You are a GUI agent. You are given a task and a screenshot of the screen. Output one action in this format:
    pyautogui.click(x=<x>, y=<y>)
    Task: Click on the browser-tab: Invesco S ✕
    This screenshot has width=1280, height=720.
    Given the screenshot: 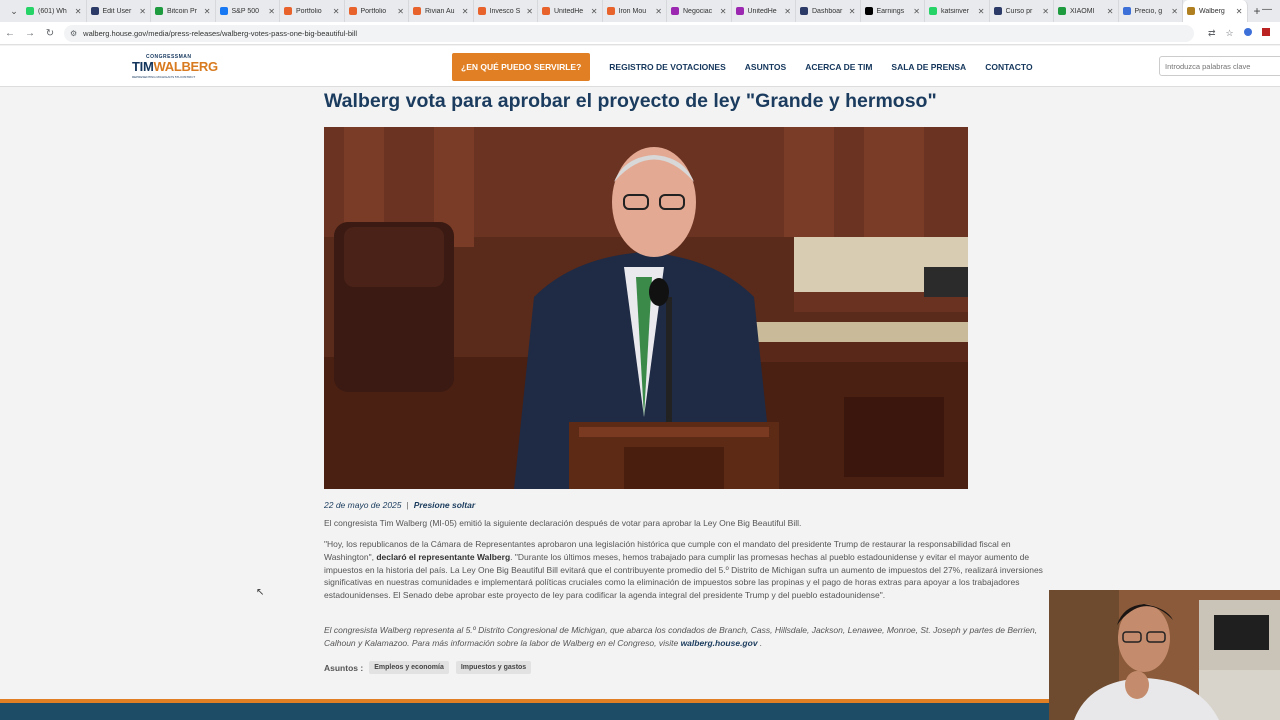 What is the action you would take?
    pyautogui.click(x=506, y=11)
    